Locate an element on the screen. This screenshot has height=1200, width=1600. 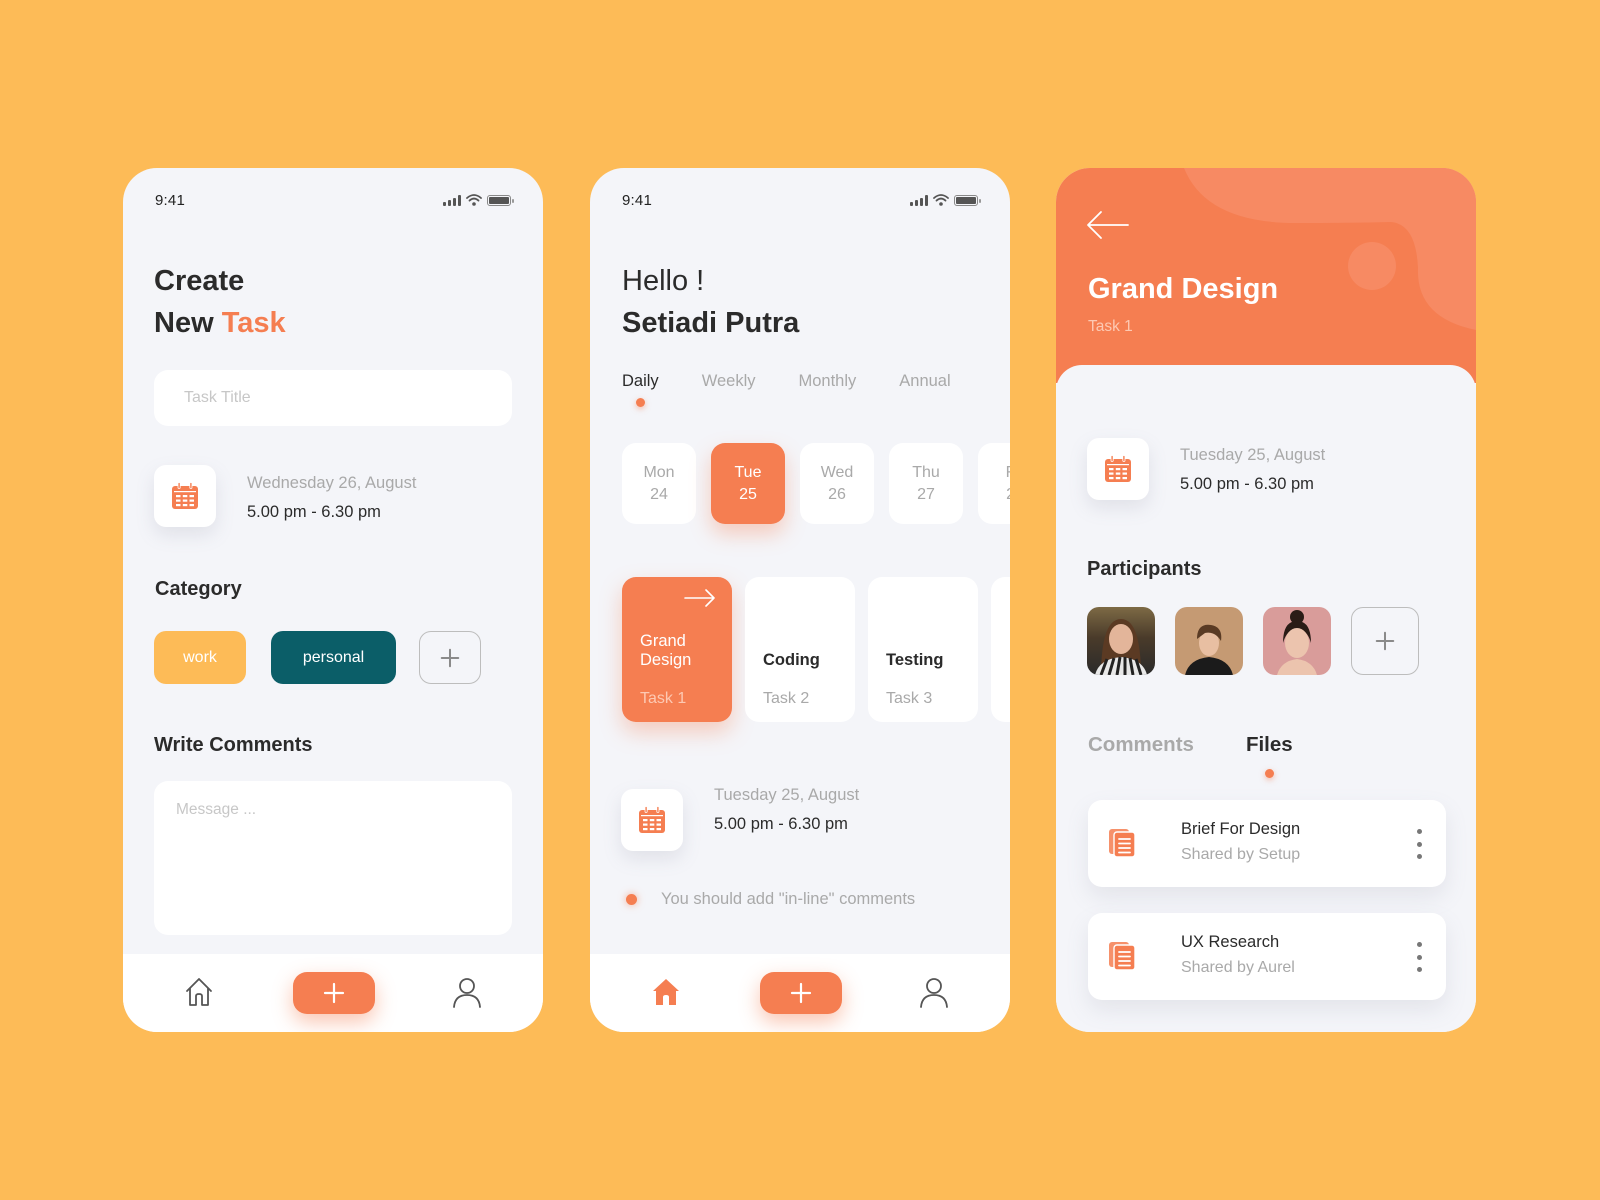
task-card-next is located at coordinates (1000, 649).